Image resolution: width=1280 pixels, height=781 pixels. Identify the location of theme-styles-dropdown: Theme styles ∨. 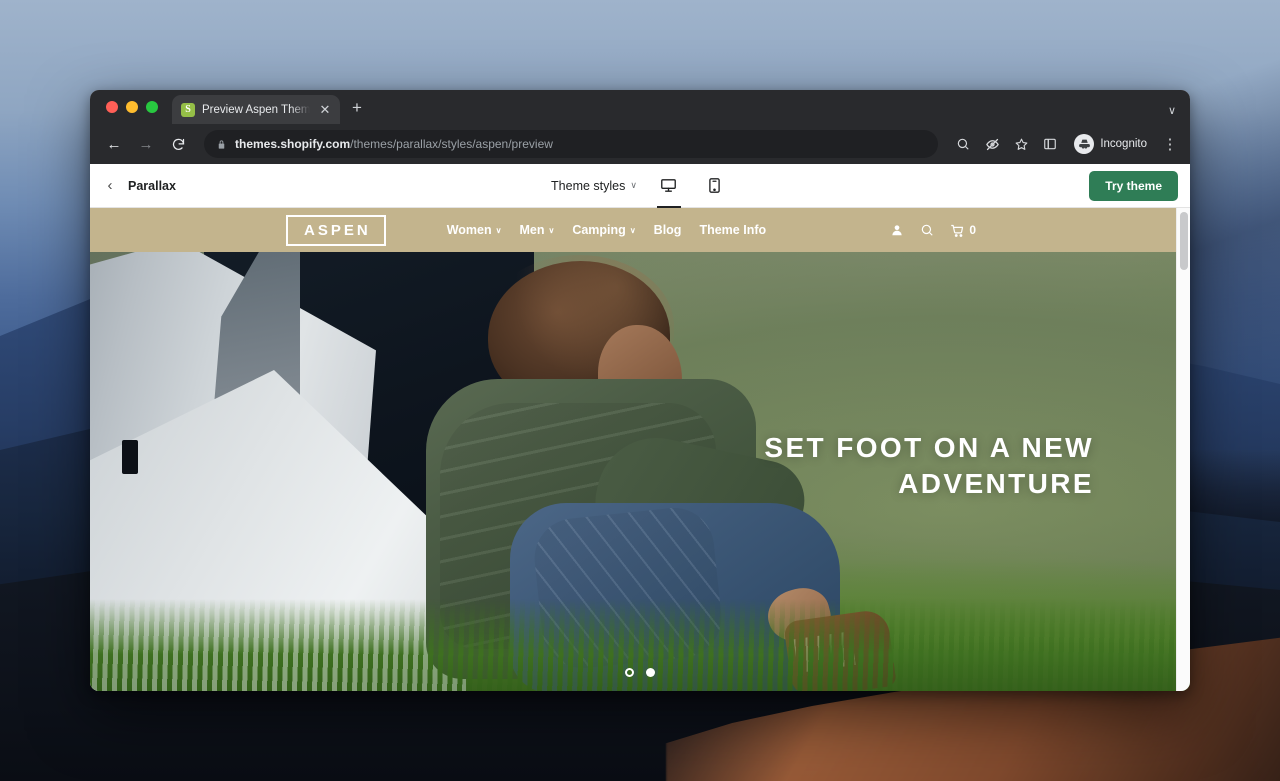
(594, 186).